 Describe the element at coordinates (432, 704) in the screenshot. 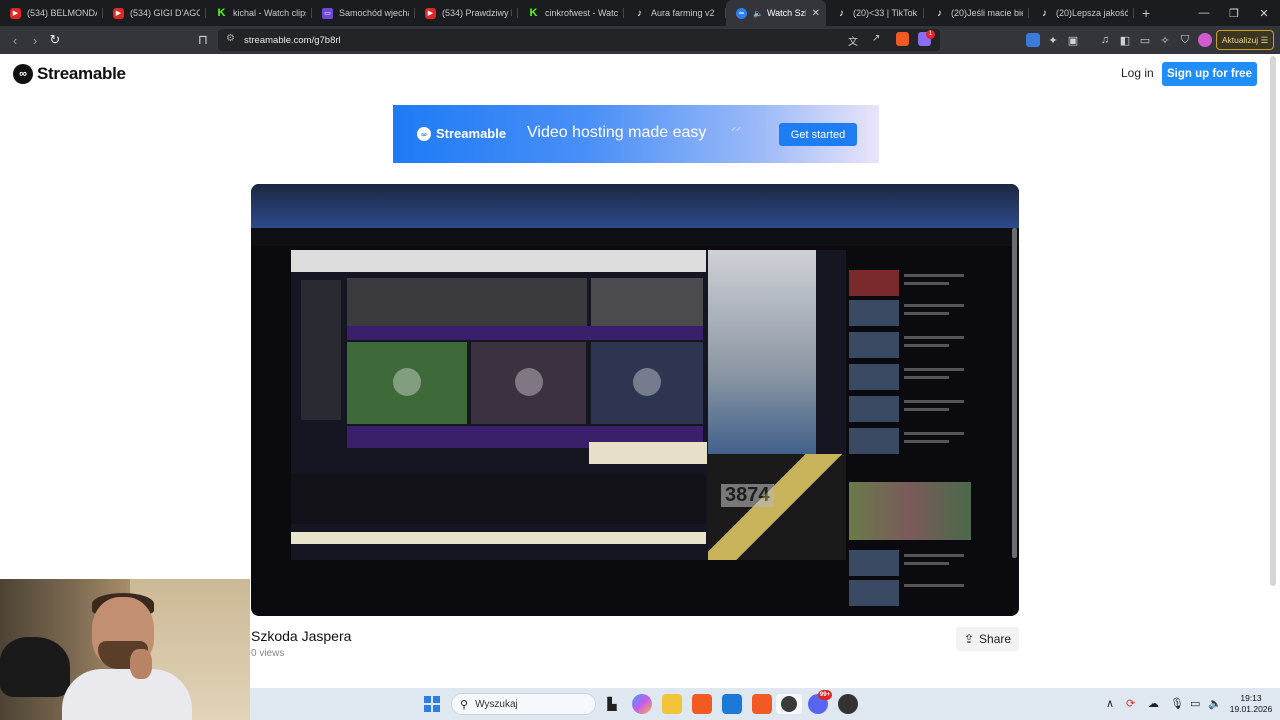

I see `start-icon` at that location.